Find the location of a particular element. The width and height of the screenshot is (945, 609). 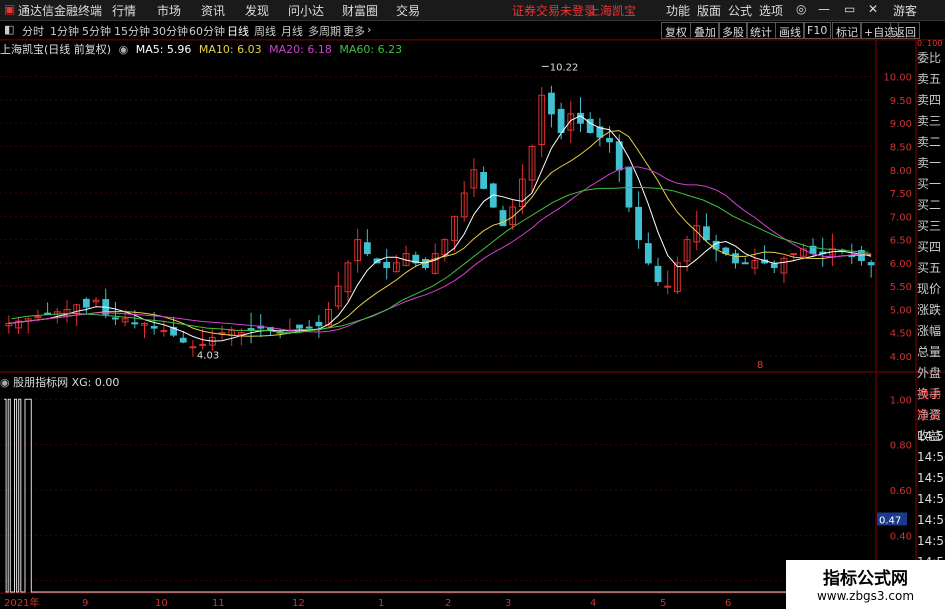

price-tick-label: 4.00 is located at coordinates (901, 357).